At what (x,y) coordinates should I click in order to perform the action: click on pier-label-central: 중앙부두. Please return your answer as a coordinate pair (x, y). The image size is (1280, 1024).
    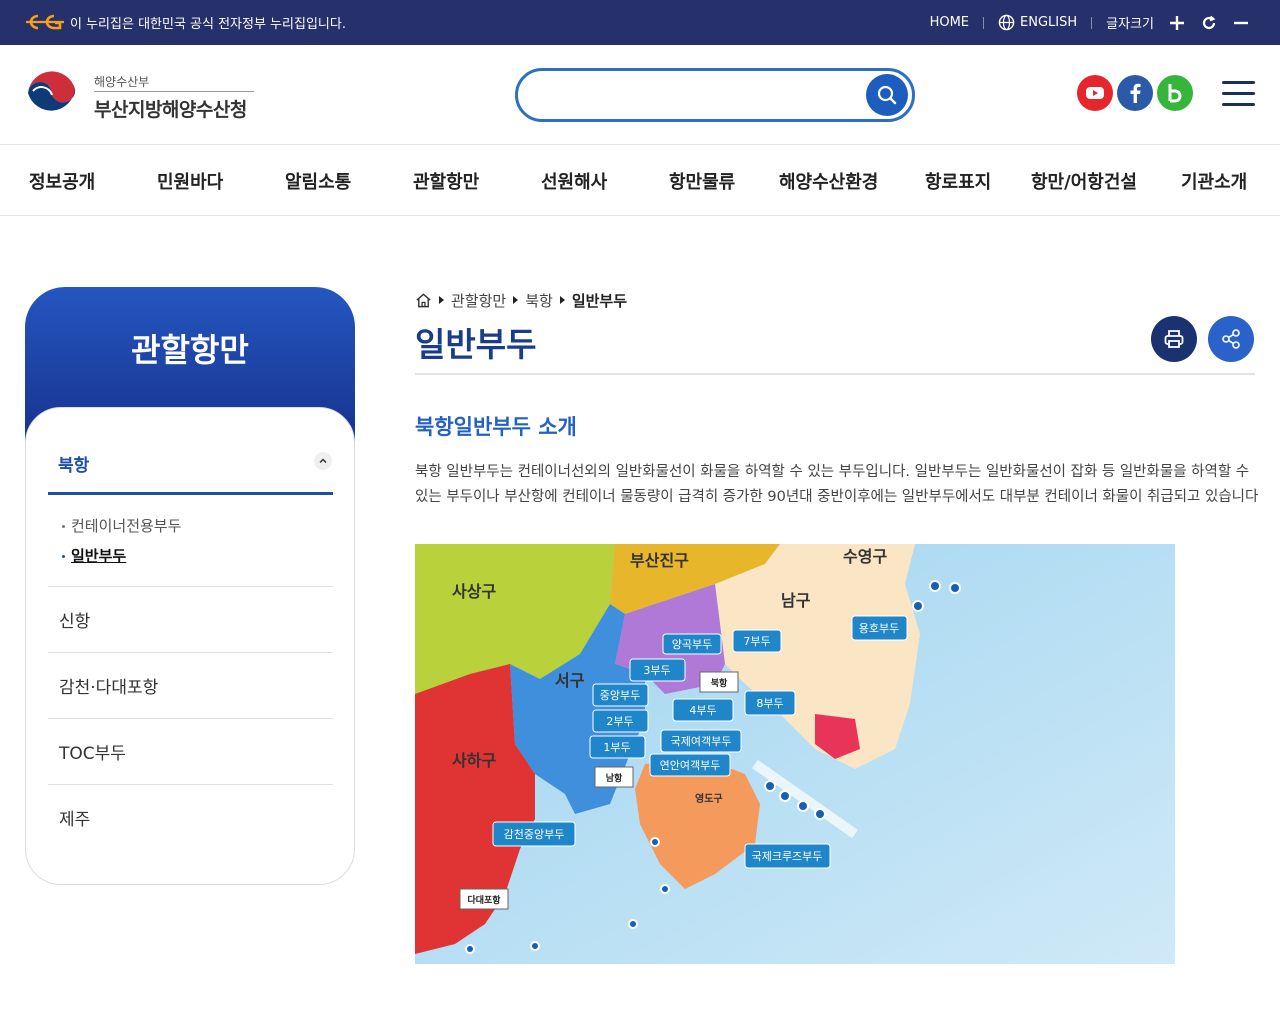
    Looking at the image, I should click on (620, 695).